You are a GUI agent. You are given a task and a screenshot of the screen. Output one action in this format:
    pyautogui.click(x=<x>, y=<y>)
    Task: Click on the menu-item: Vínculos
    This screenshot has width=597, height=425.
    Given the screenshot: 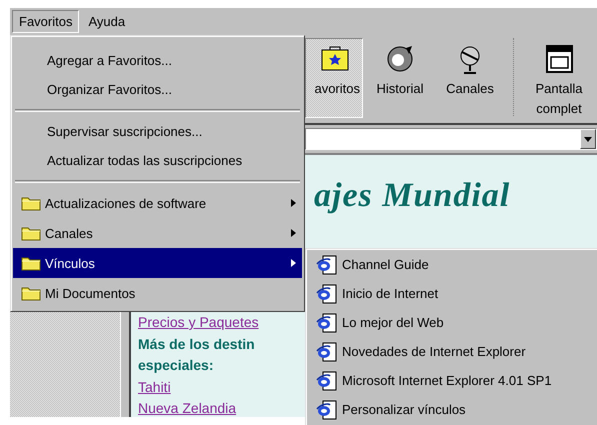 What is the action you would take?
    pyautogui.click(x=157, y=263)
    